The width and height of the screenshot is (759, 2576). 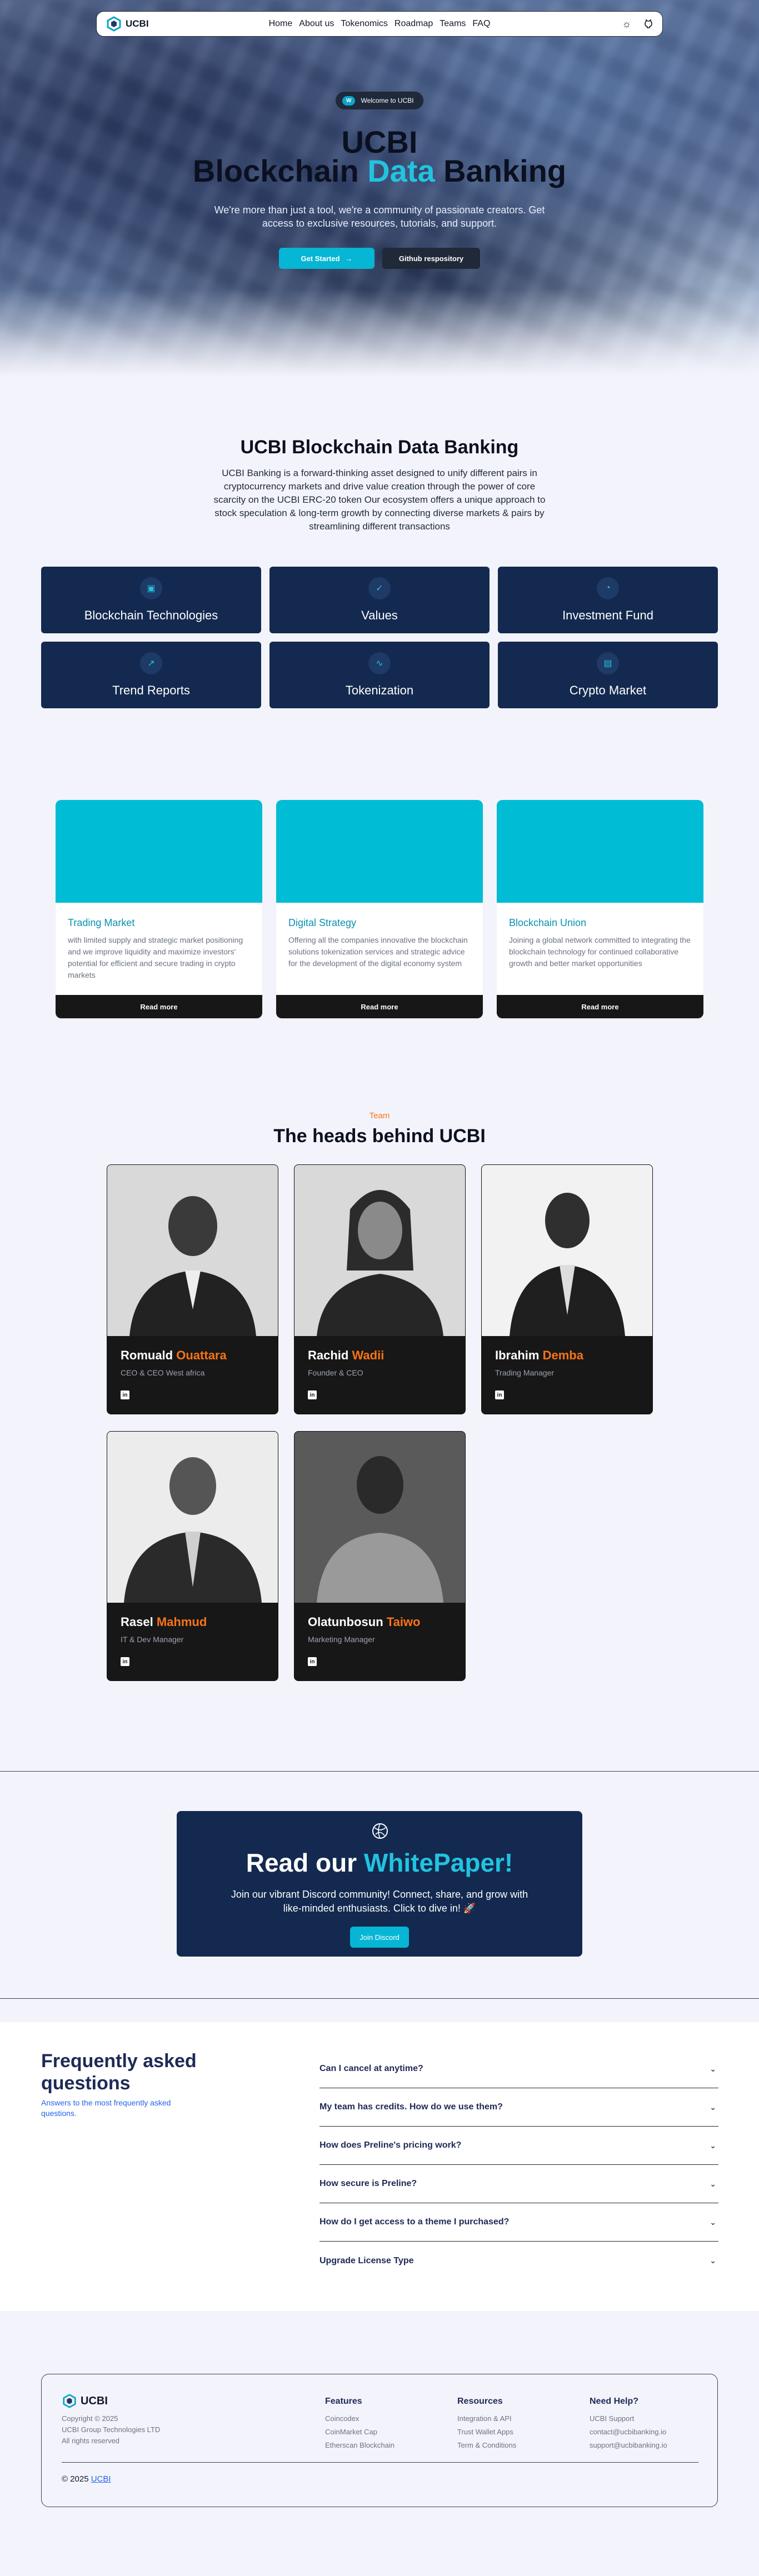 What do you see at coordinates (379, 1998) in the screenshot?
I see `section-divider` at bounding box center [379, 1998].